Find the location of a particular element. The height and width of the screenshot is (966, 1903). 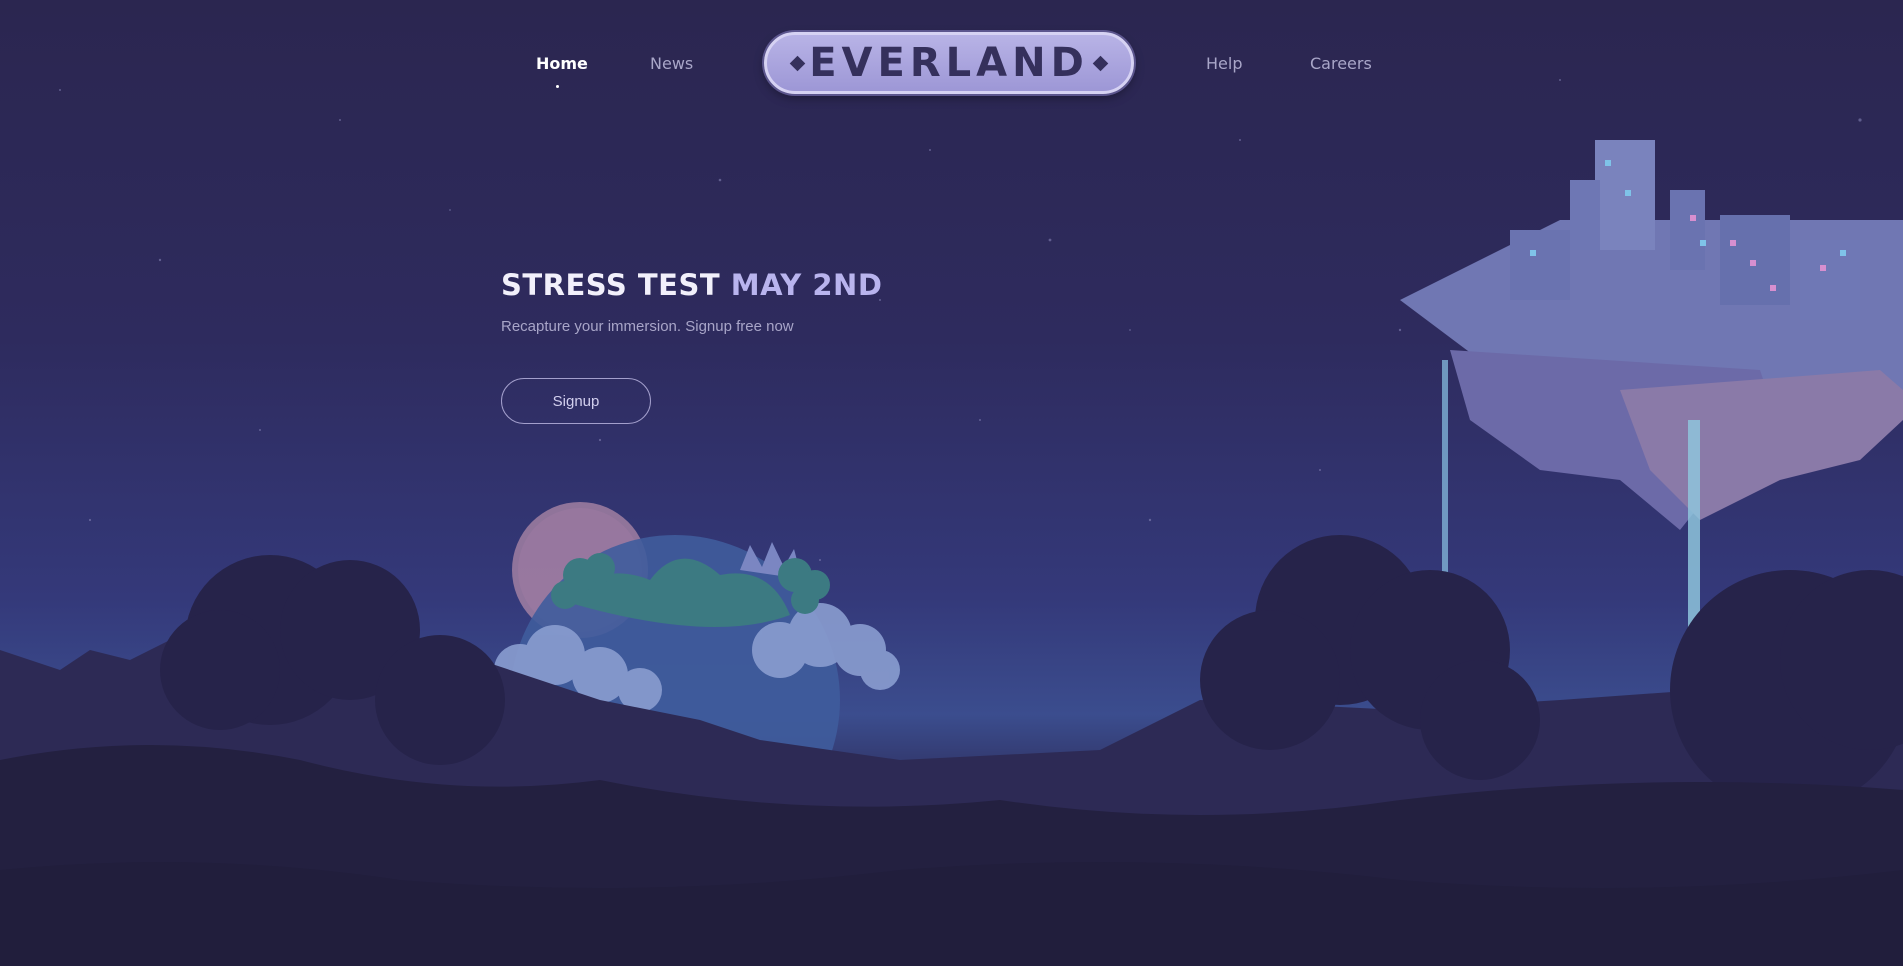

everland-logo: EVERLAND is located at coordinates (949, 63).